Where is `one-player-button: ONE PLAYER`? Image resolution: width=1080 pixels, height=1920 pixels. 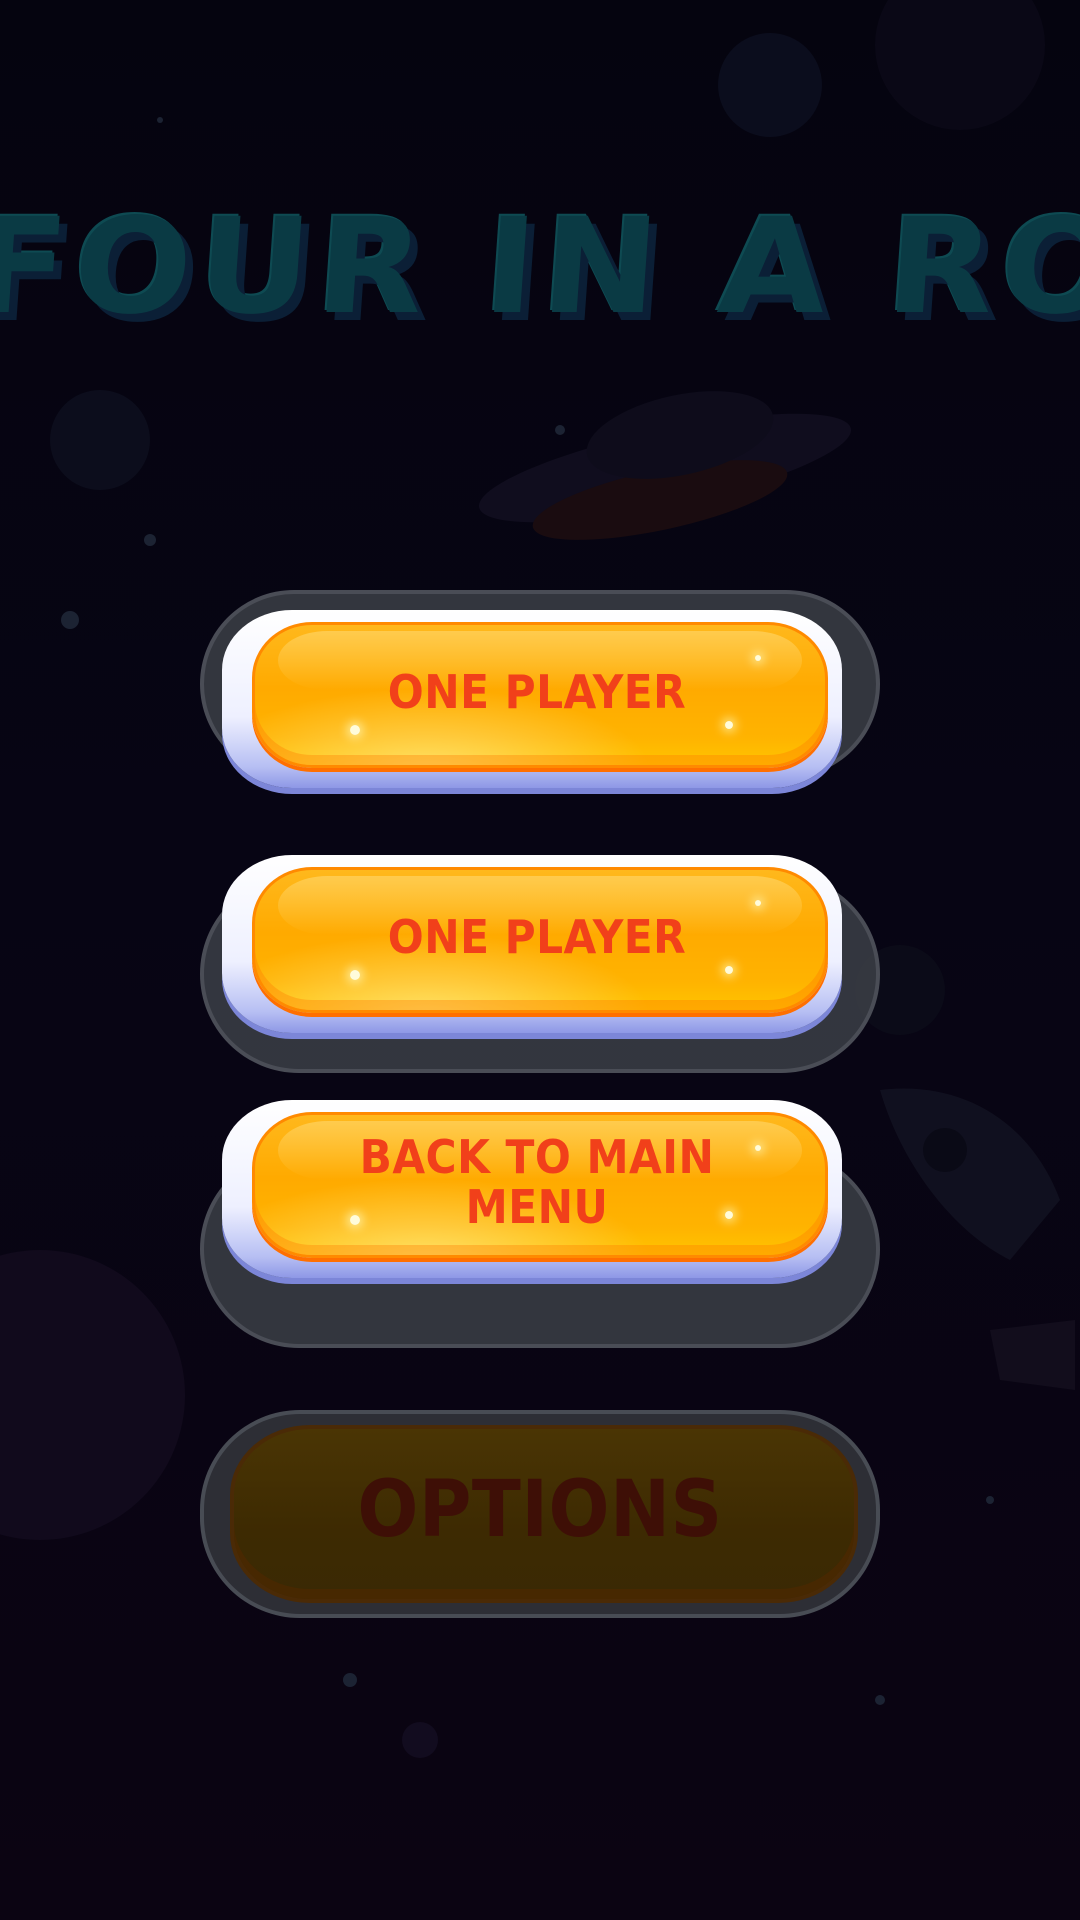
one-player-button: ONE PLAYER is located at coordinates (540, 700).